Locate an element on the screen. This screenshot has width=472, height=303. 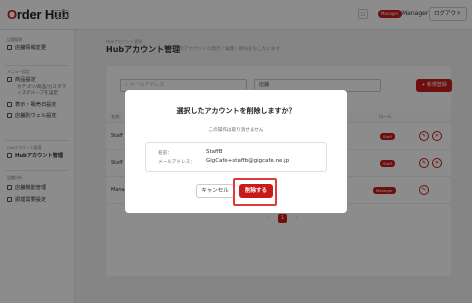
cancel-button: キャンセル is located at coordinates (215, 191).